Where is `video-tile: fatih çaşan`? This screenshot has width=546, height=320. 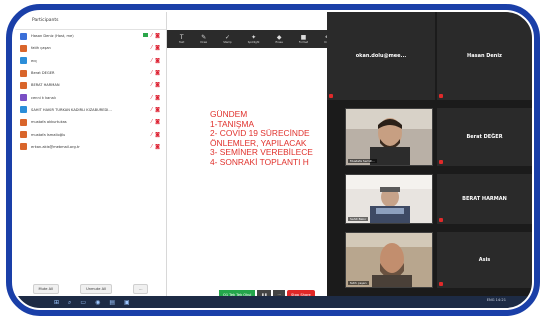 video-tile: fatih çaşan is located at coordinates (389, 260).